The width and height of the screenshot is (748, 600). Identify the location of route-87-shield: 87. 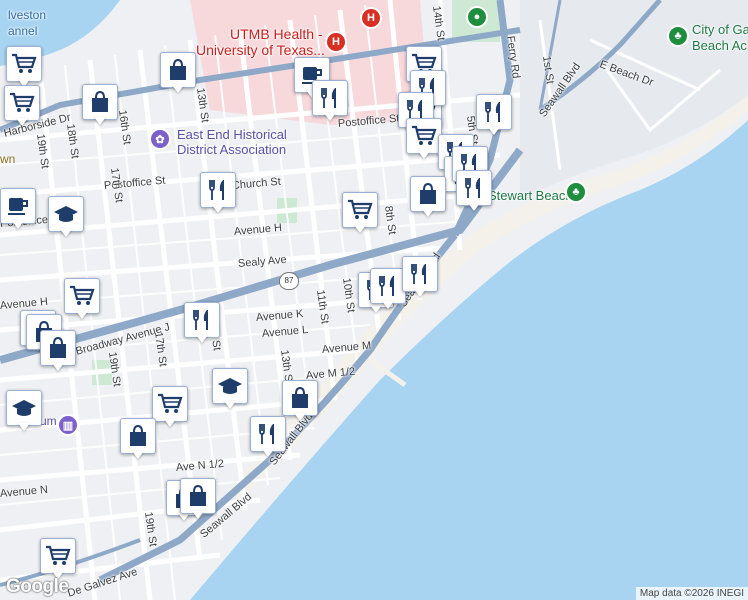
(289, 281).